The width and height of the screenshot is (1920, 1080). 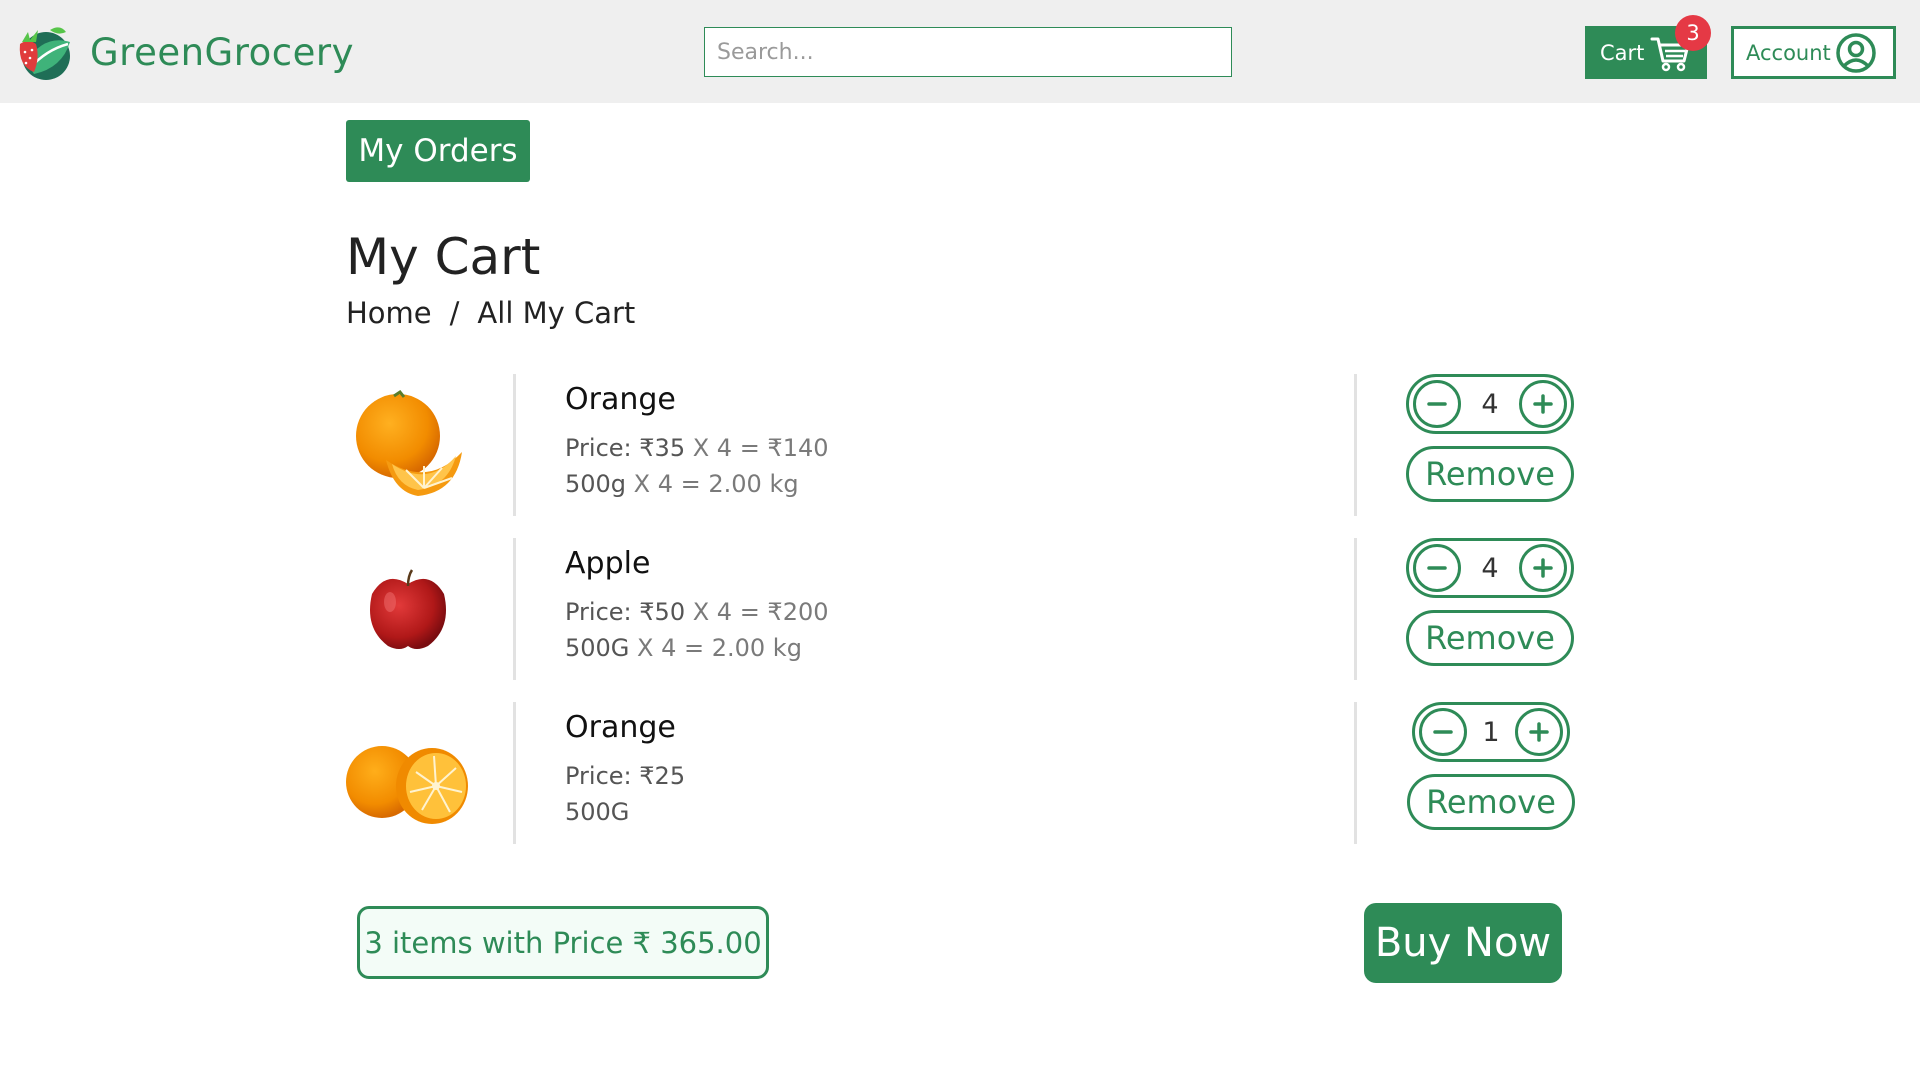 What do you see at coordinates (697, 448) in the screenshot?
I see `item-price: Price: ₹35 X 4 = ₹140` at bounding box center [697, 448].